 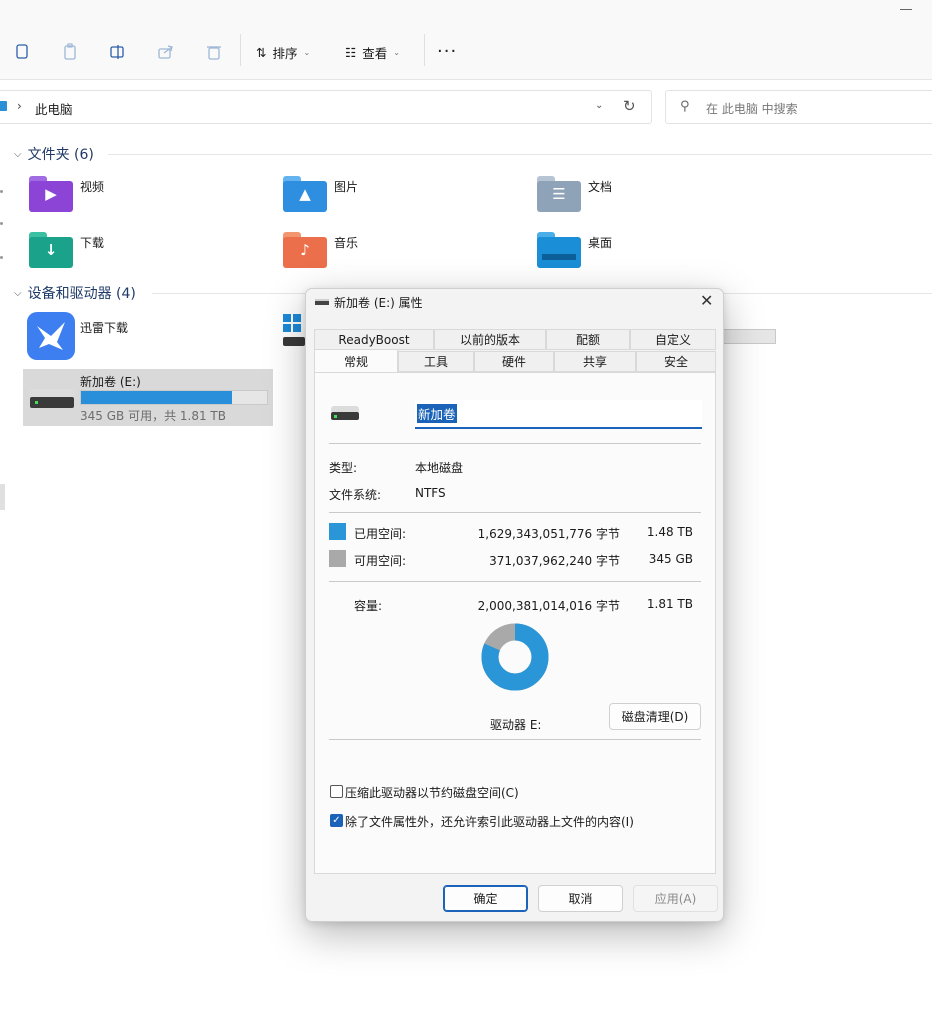 What do you see at coordinates (548, 534) in the screenshot?
I see `used-space-bytes: 1,629,343,051,776 字节` at bounding box center [548, 534].